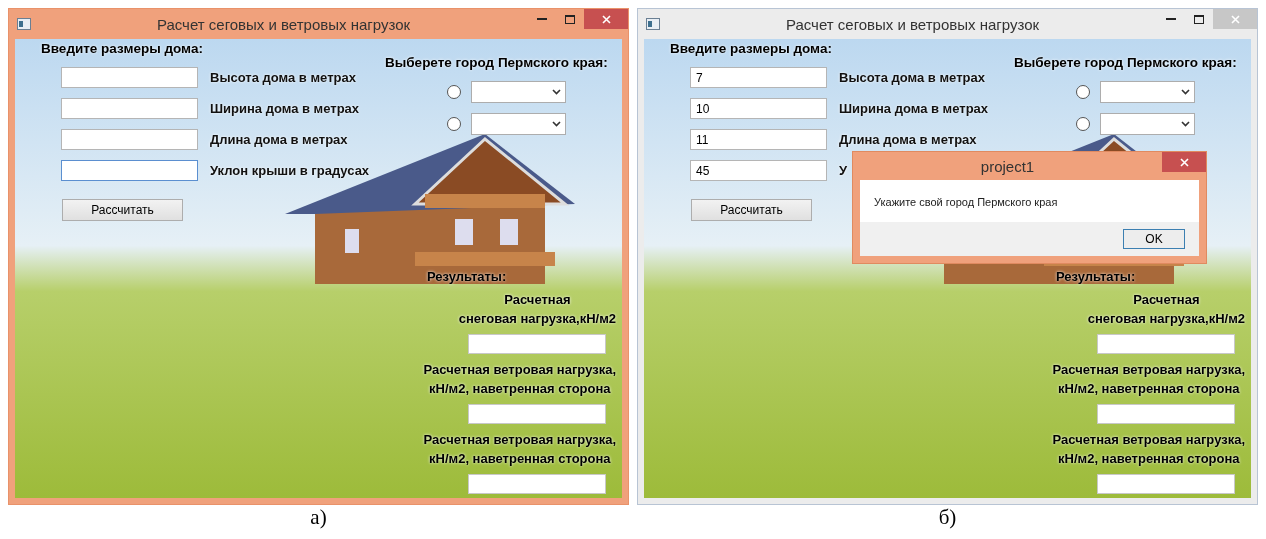 The width and height of the screenshot is (1266, 539). What do you see at coordinates (843, 170) in the screenshot?
I see `field-label: У` at bounding box center [843, 170].